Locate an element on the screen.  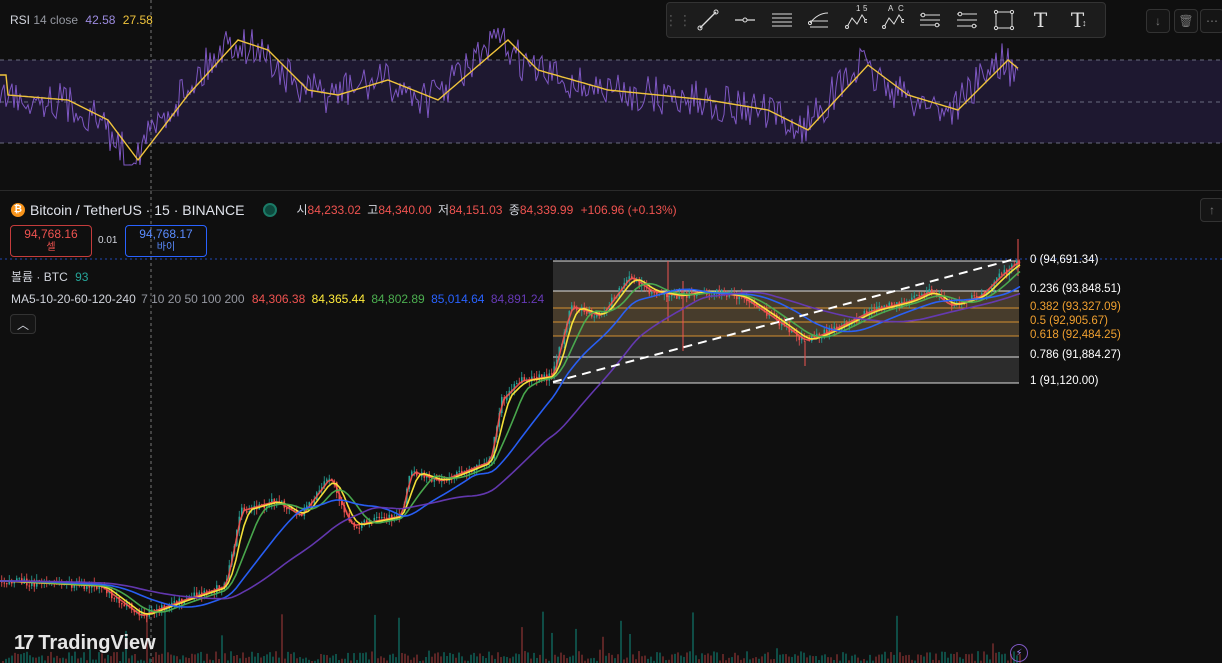
text-note-tool: T ↕ is located at coordinates (1077, 20).